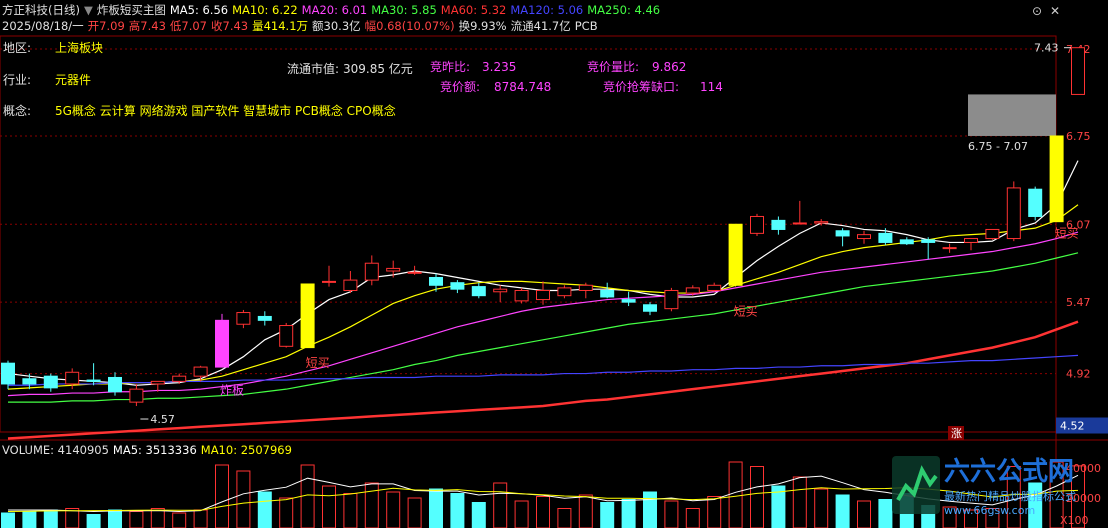  I want to click on auction-gap-label: 竞价抢筹缺口:, so click(641, 87).